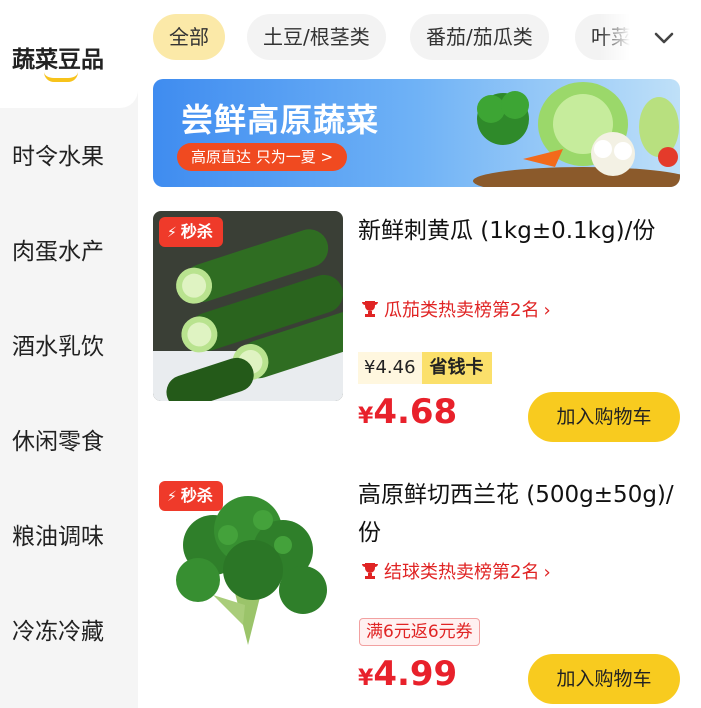 This screenshot has height=708, width=701. Describe the element at coordinates (189, 37) in the screenshot. I see `chip-all: 全部` at that location.